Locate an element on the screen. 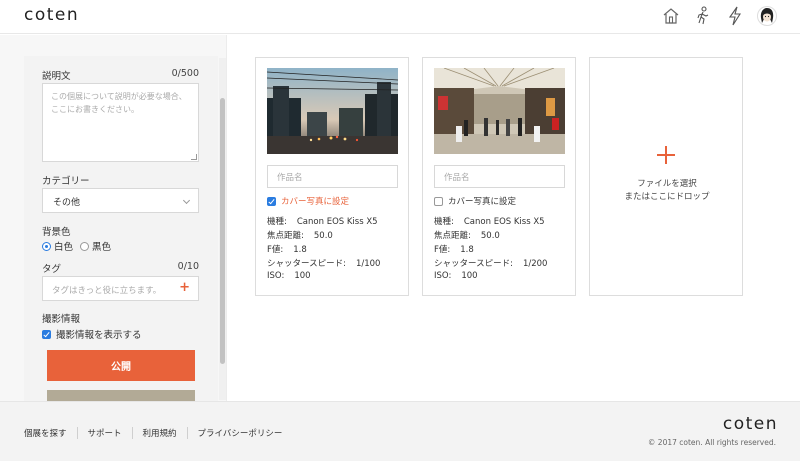 The image size is (800, 461). footer-link-terms: 利用規約 is located at coordinates (159, 433).